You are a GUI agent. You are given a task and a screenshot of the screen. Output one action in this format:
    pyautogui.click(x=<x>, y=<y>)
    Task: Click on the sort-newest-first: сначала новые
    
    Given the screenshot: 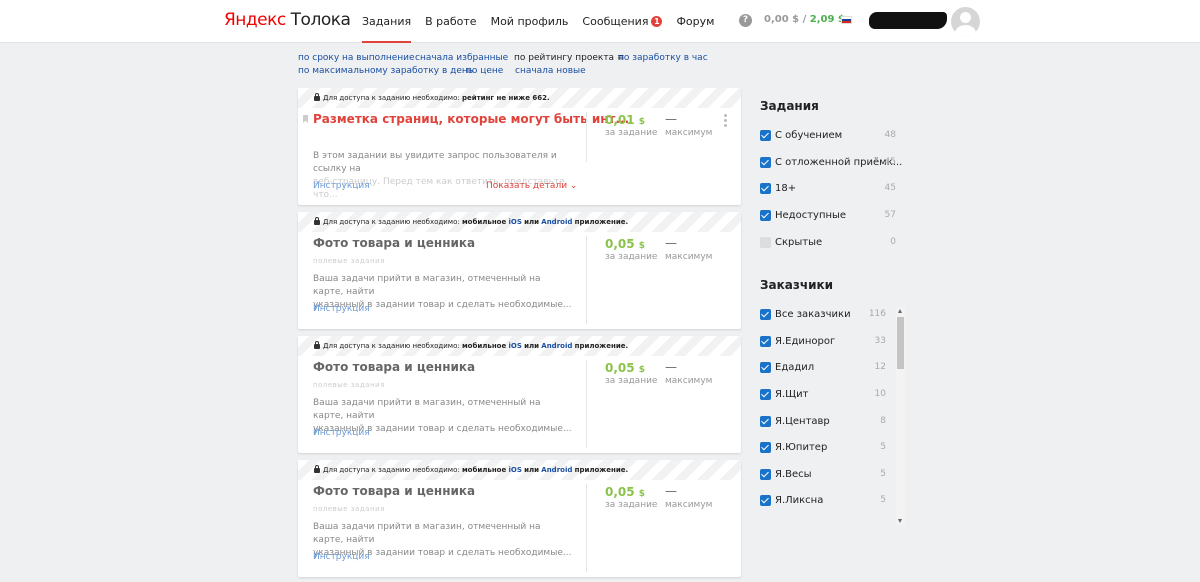 What is the action you would take?
    pyautogui.click(x=550, y=71)
    